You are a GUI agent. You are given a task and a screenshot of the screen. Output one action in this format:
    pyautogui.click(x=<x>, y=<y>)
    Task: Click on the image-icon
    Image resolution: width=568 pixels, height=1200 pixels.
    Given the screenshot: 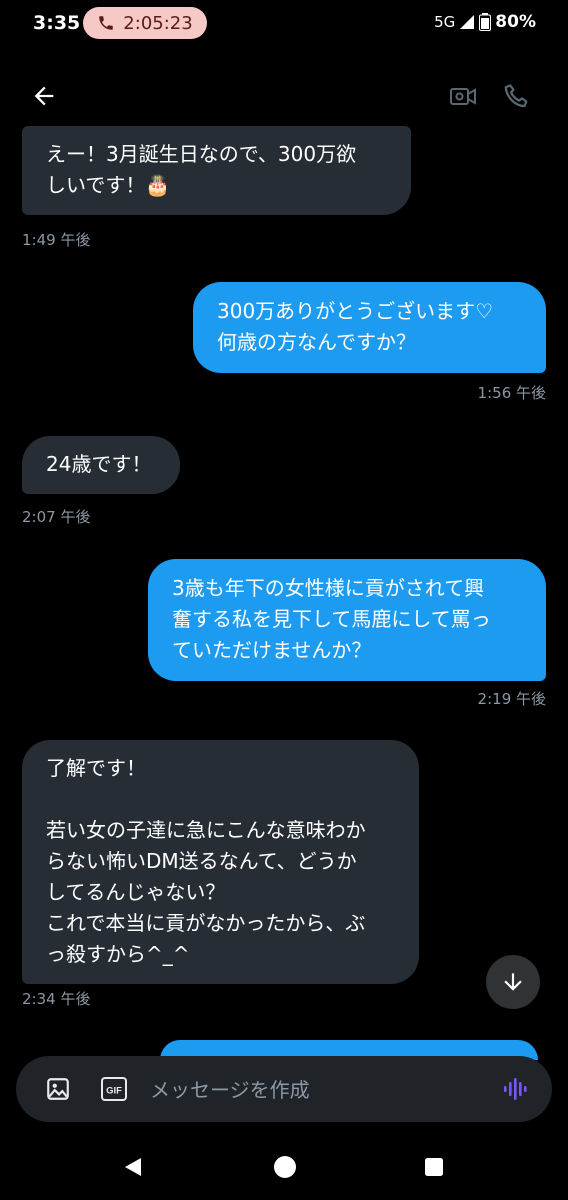 What is the action you would take?
    pyautogui.click(x=58, y=1089)
    